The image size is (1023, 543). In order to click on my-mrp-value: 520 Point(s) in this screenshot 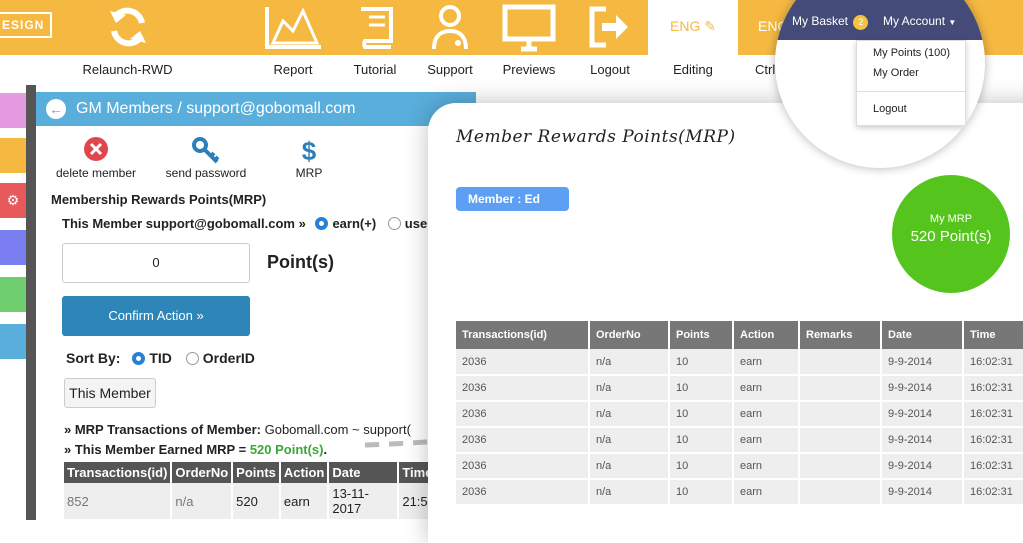, I will do `click(951, 236)`.